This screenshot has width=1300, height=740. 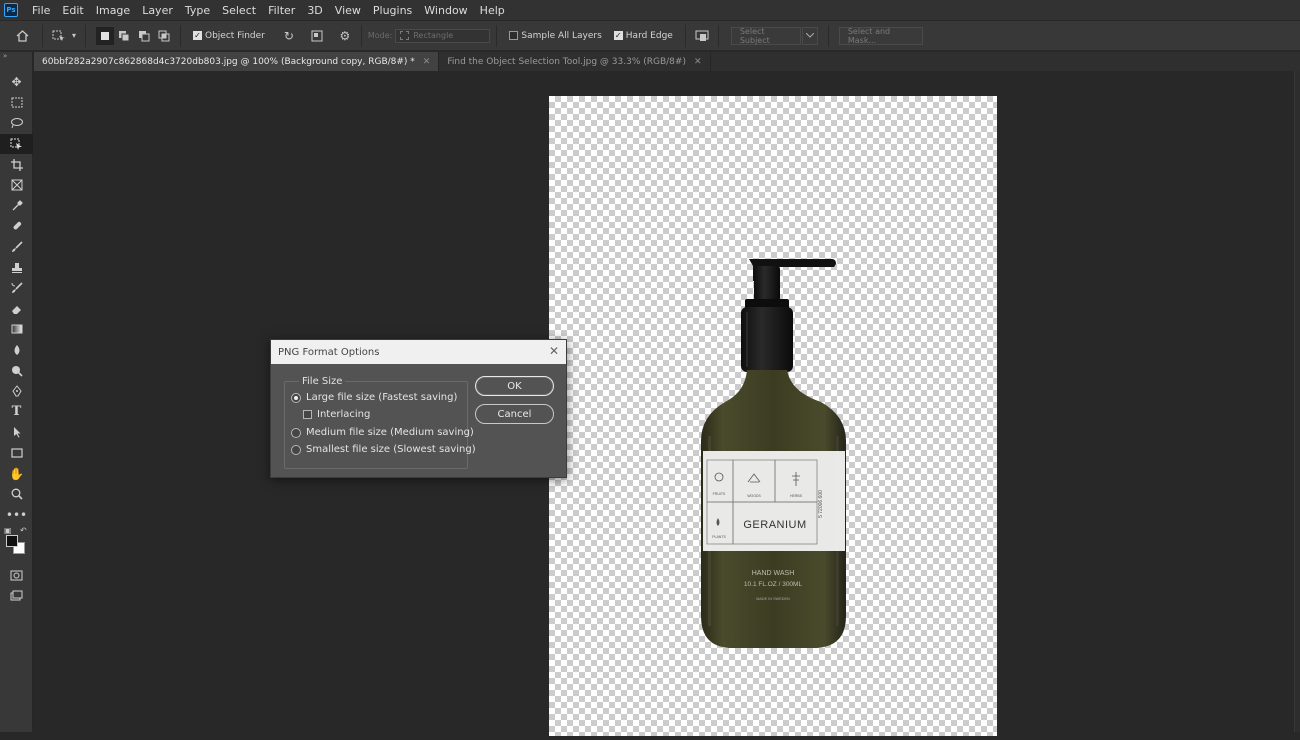 I want to click on collapse-panel-icon: », so click(x=16, y=57).